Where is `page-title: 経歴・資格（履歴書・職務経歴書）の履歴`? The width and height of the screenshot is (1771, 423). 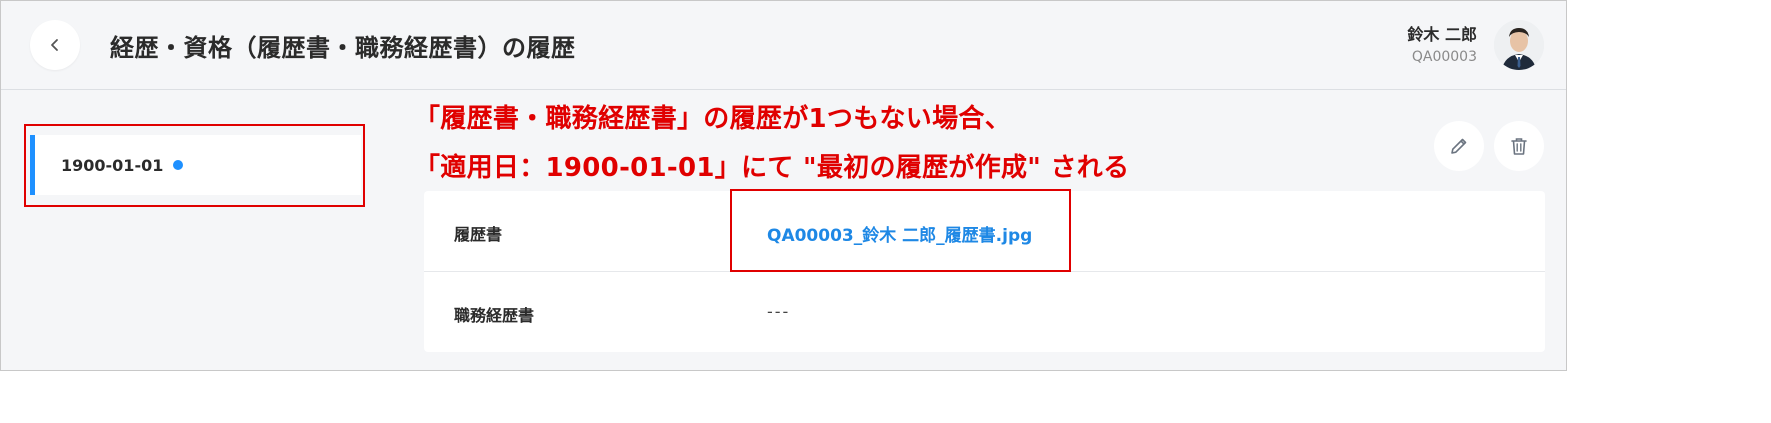
page-title: 経歴・資格（履歴書・職務経歴書）の履歴 is located at coordinates (343, 48).